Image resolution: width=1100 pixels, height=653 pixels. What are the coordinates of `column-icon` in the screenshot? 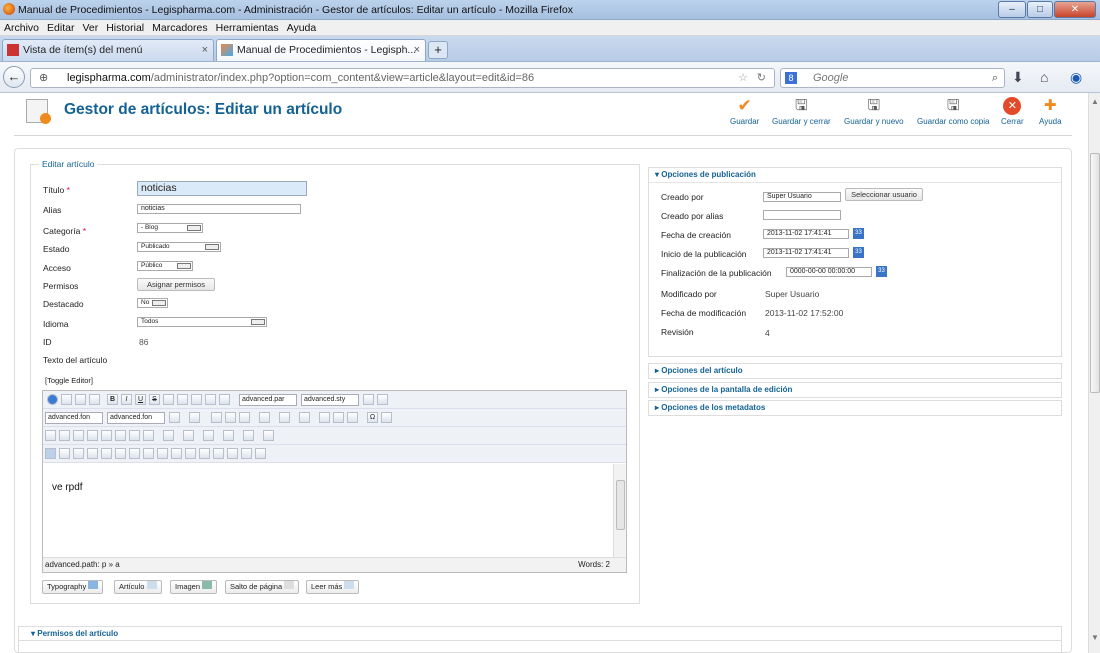 It's located at (228, 435).